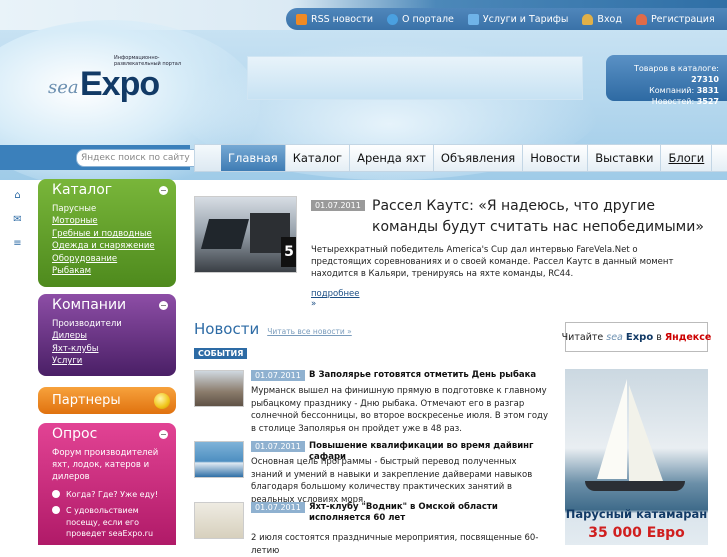 Image resolution: width=727 pixels, height=557 pixels. Describe the element at coordinates (17, 219) in the screenshot. I see `mail-icon: ✉` at that location.